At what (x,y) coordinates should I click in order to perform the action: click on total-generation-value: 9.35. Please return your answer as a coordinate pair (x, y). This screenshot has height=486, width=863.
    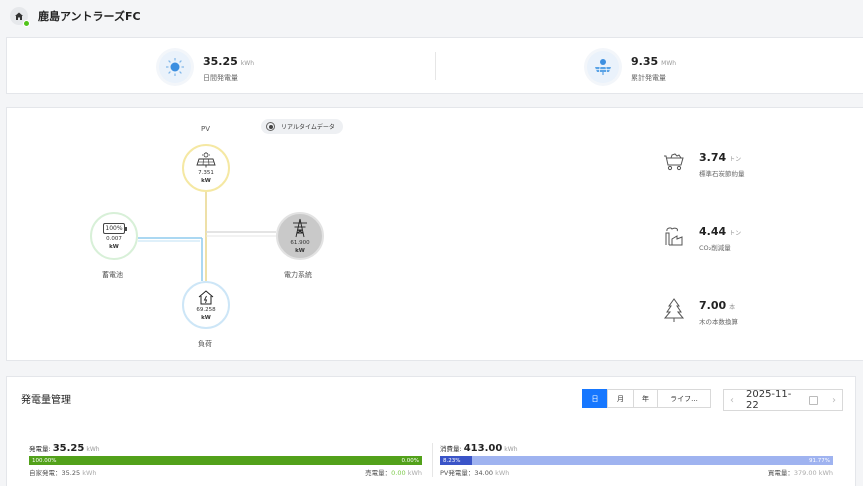
    Looking at the image, I should click on (645, 61).